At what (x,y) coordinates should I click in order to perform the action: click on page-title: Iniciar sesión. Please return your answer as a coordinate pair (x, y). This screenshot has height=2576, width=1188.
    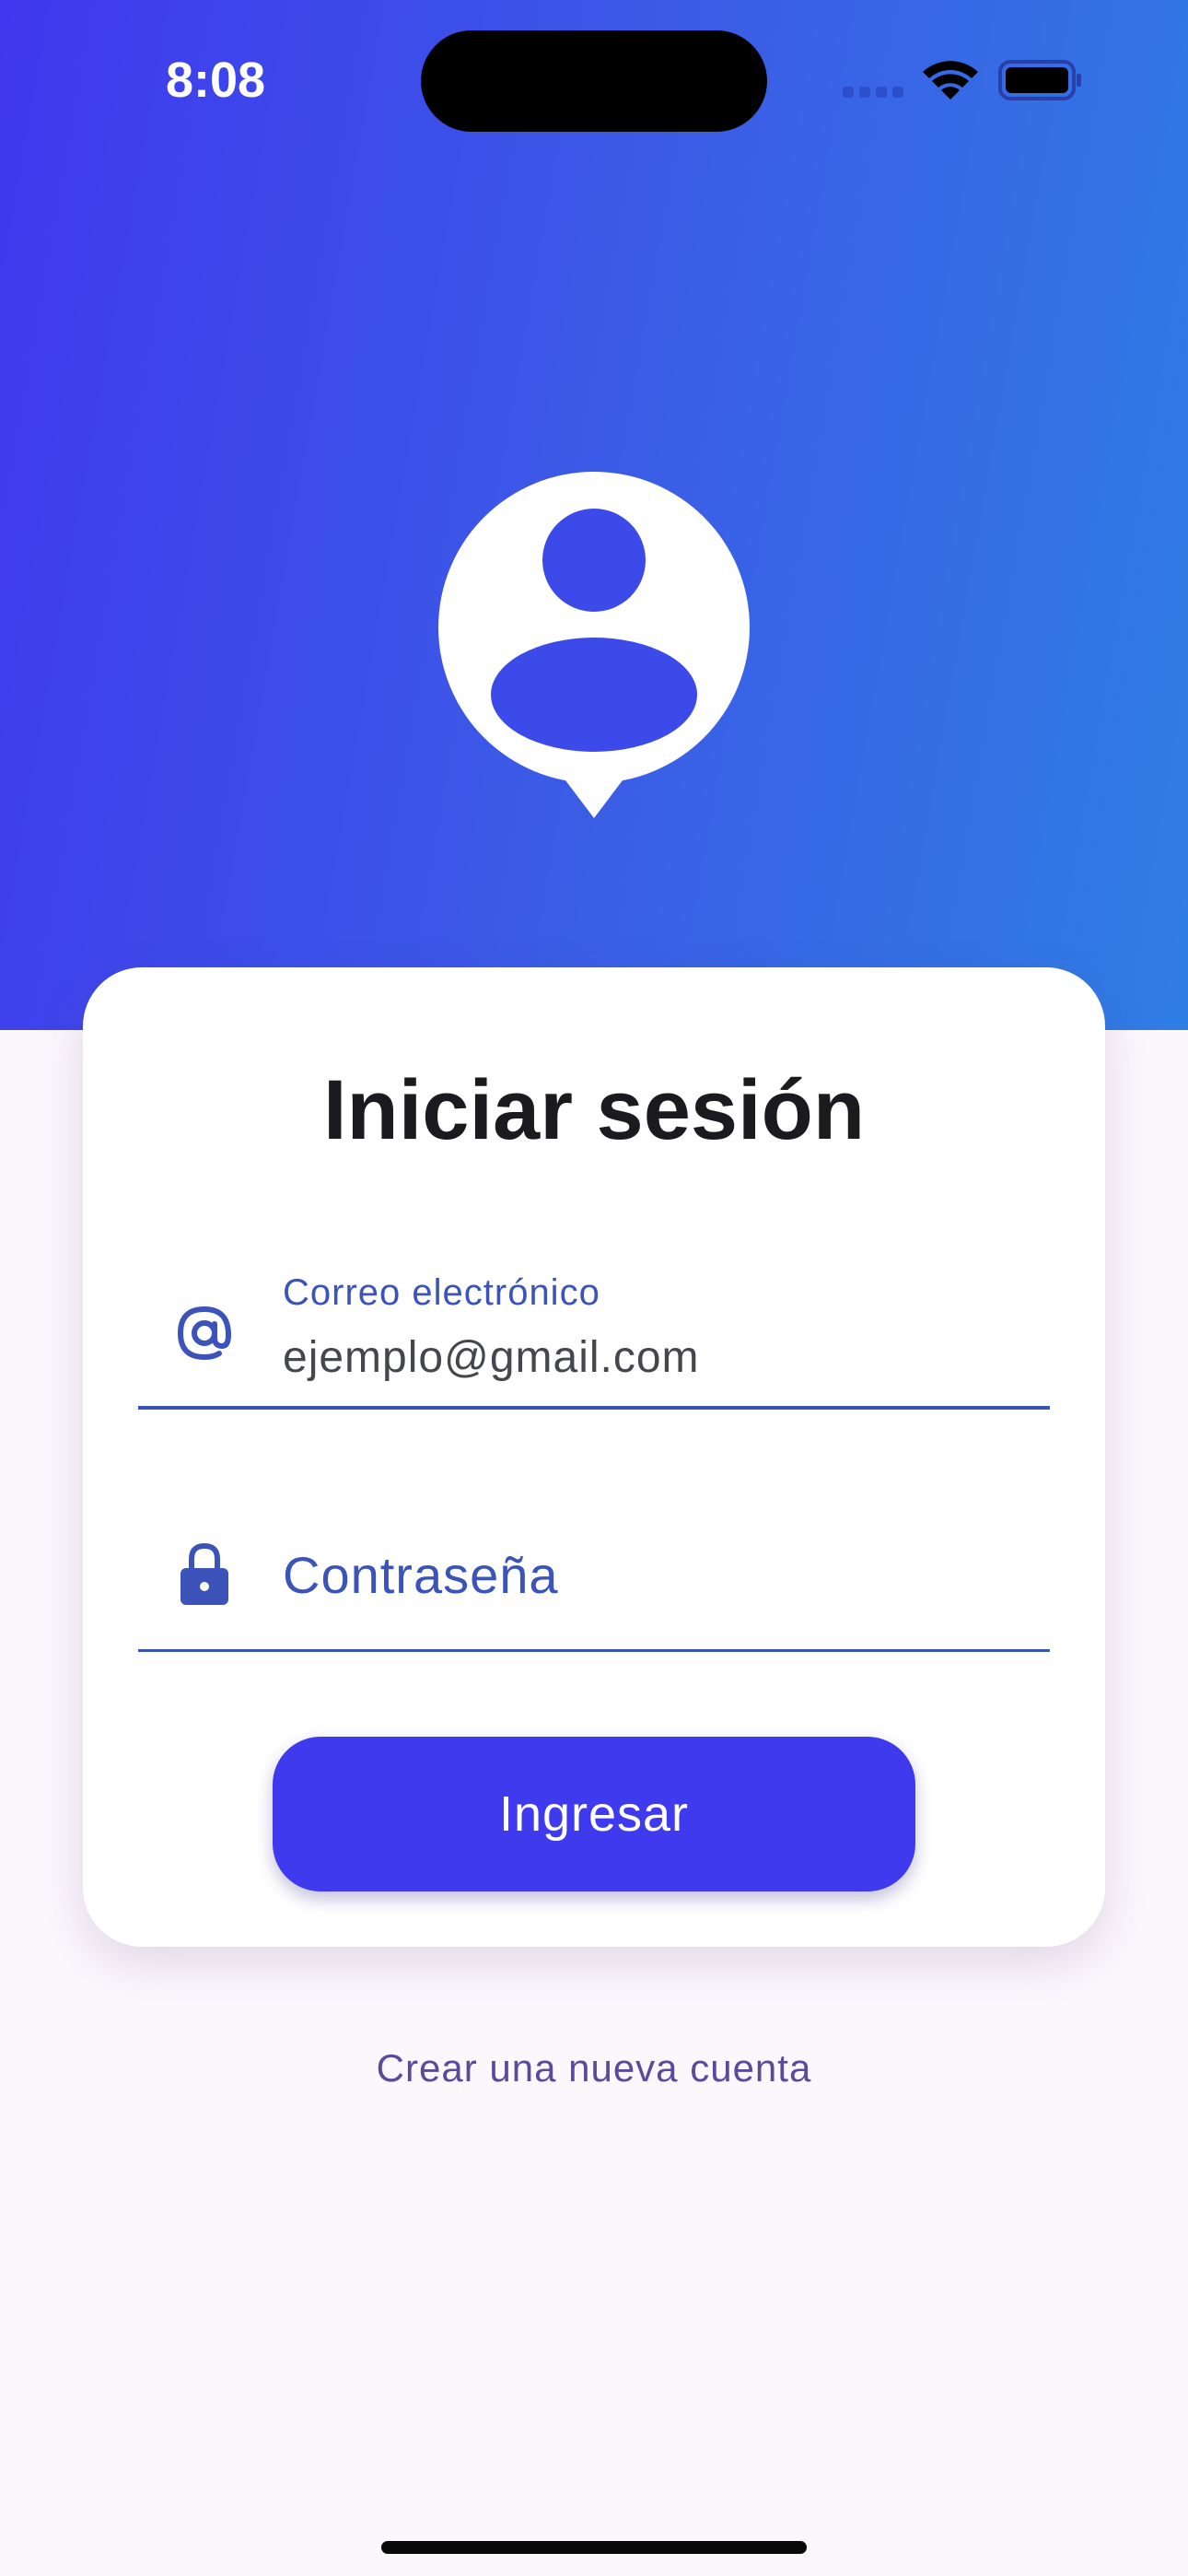
    Looking at the image, I should click on (594, 1110).